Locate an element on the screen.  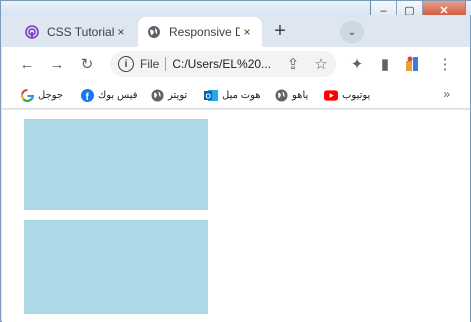
bookmark-hotmail: O هوت ميل is located at coordinates (232, 95).